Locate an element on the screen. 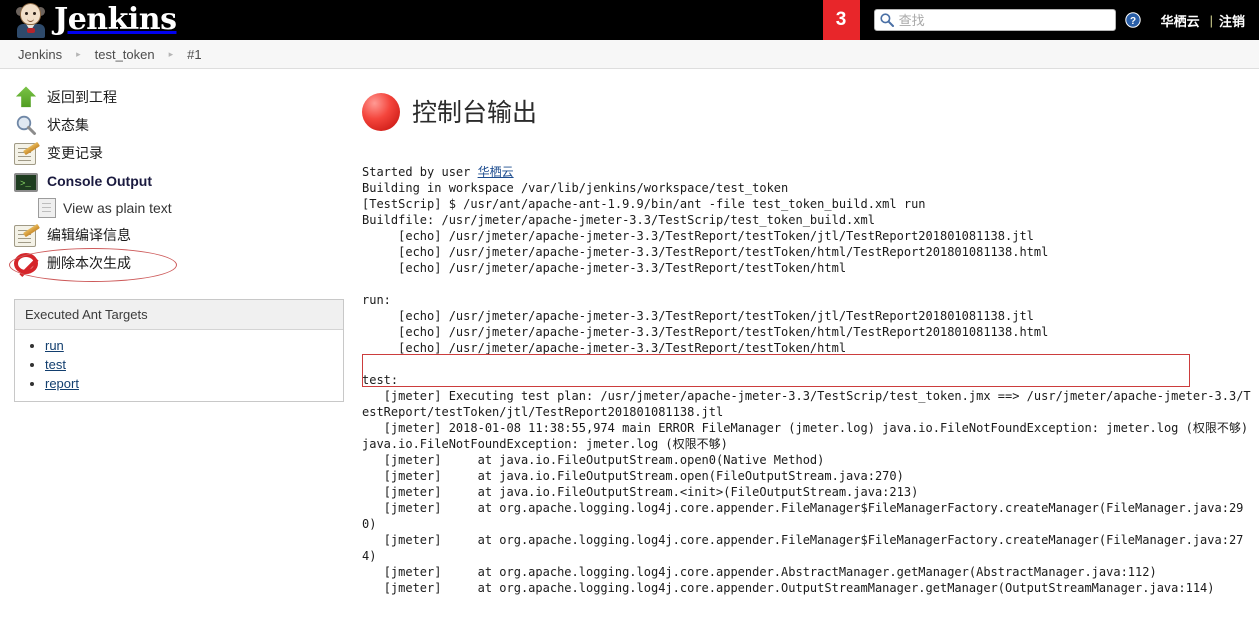 This screenshot has height=617, width=1259. ant-targets-list: run test report is located at coordinates (179, 365).